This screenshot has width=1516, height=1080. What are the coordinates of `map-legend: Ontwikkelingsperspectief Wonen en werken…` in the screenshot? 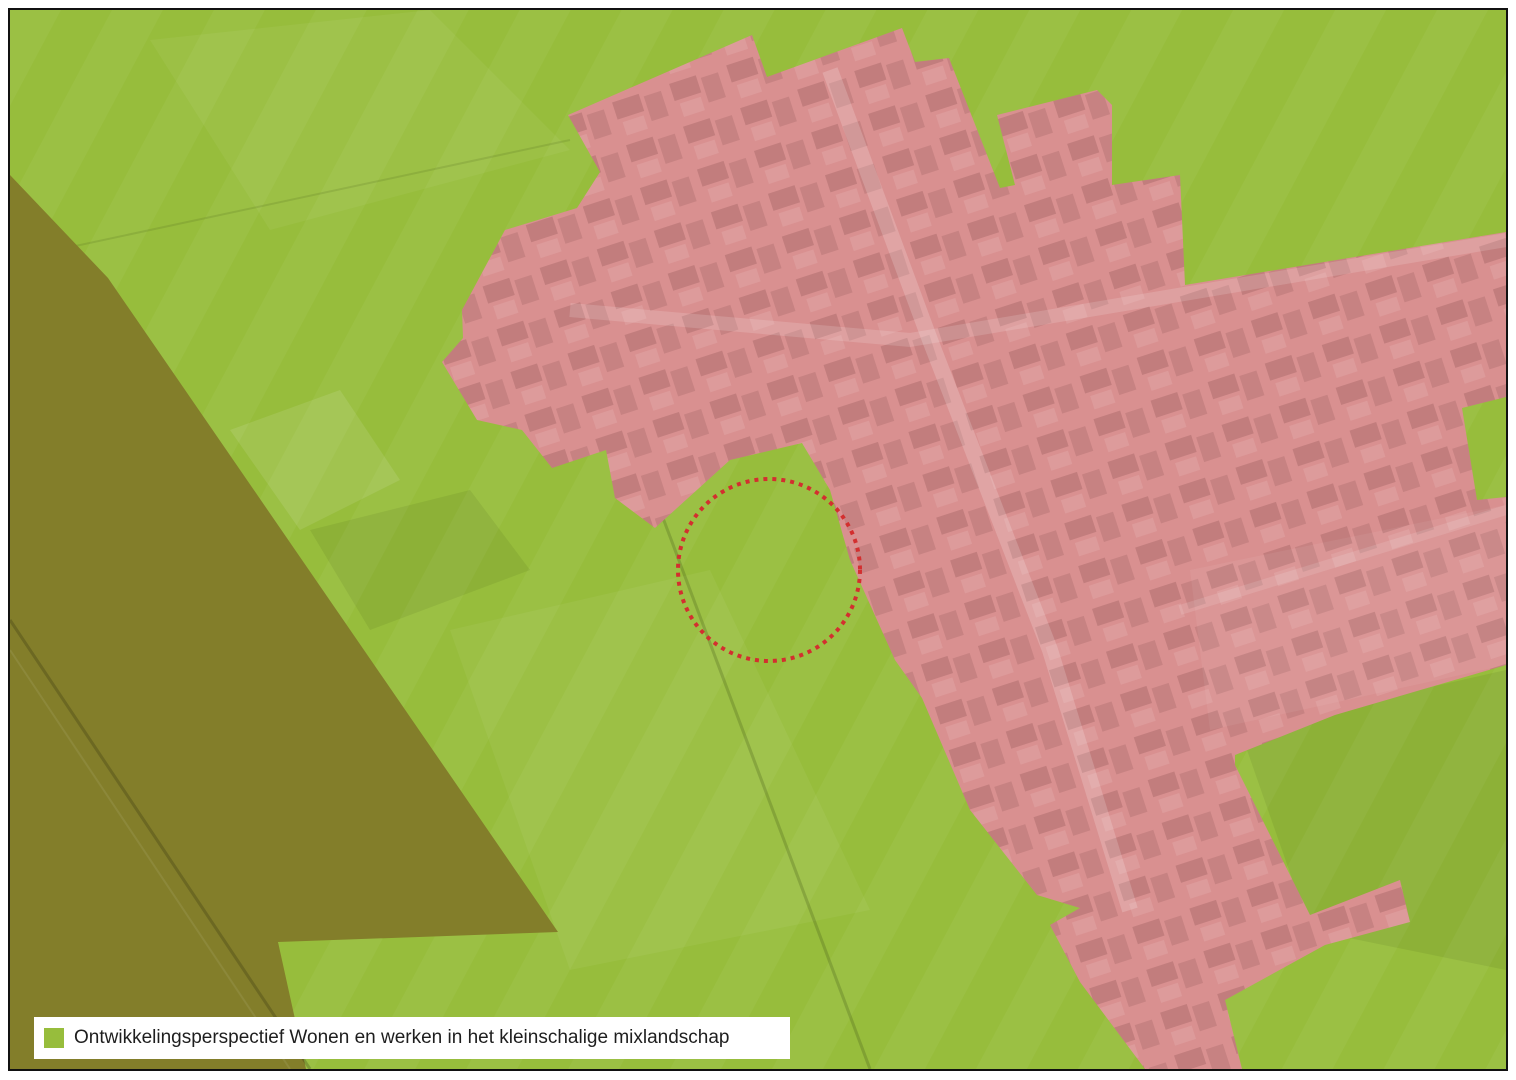 It's located at (412, 1038).